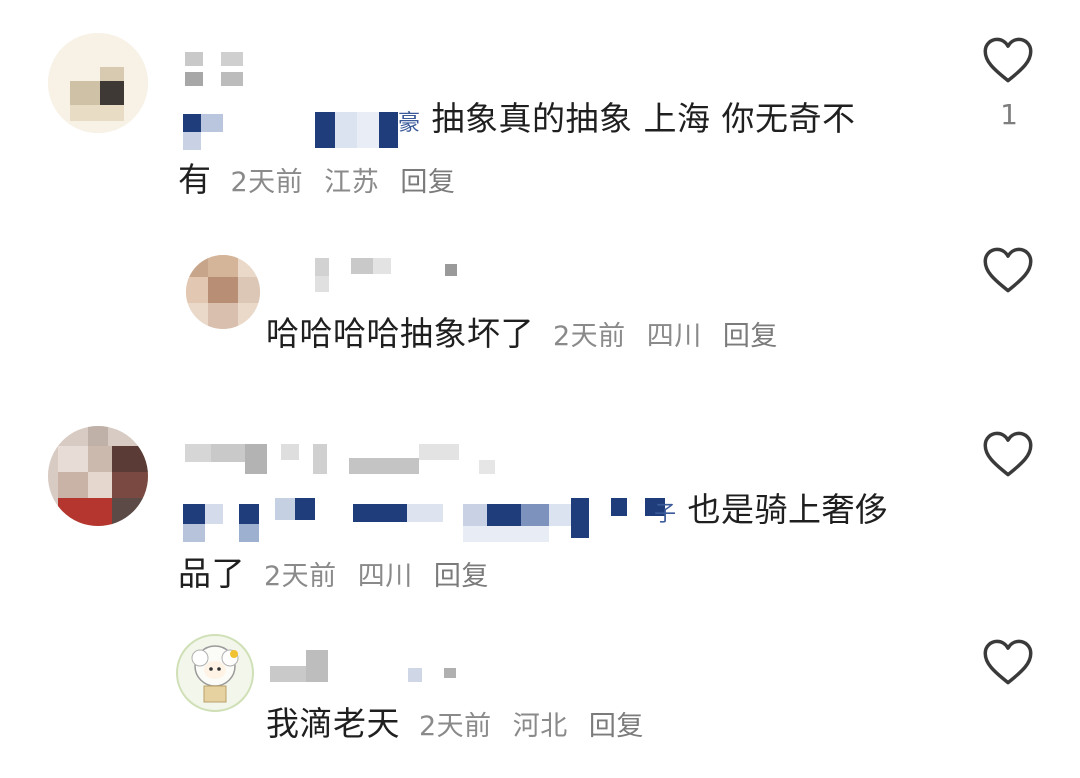 This screenshot has width=1080, height=778. Describe the element at coordinates (1009, 114) in the screenshot. I see `like-count: 1` at that location.